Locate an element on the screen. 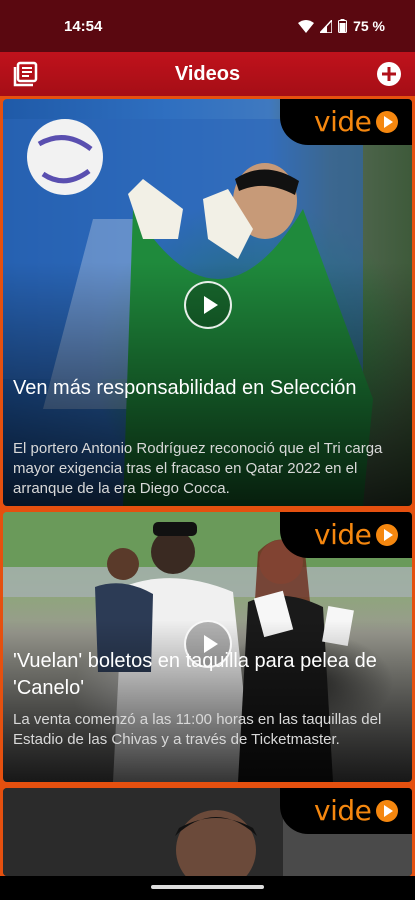 Image resolution: width=415 pixels, height=900 pixels. add-circle-icon is located at coordinates (389, 74).